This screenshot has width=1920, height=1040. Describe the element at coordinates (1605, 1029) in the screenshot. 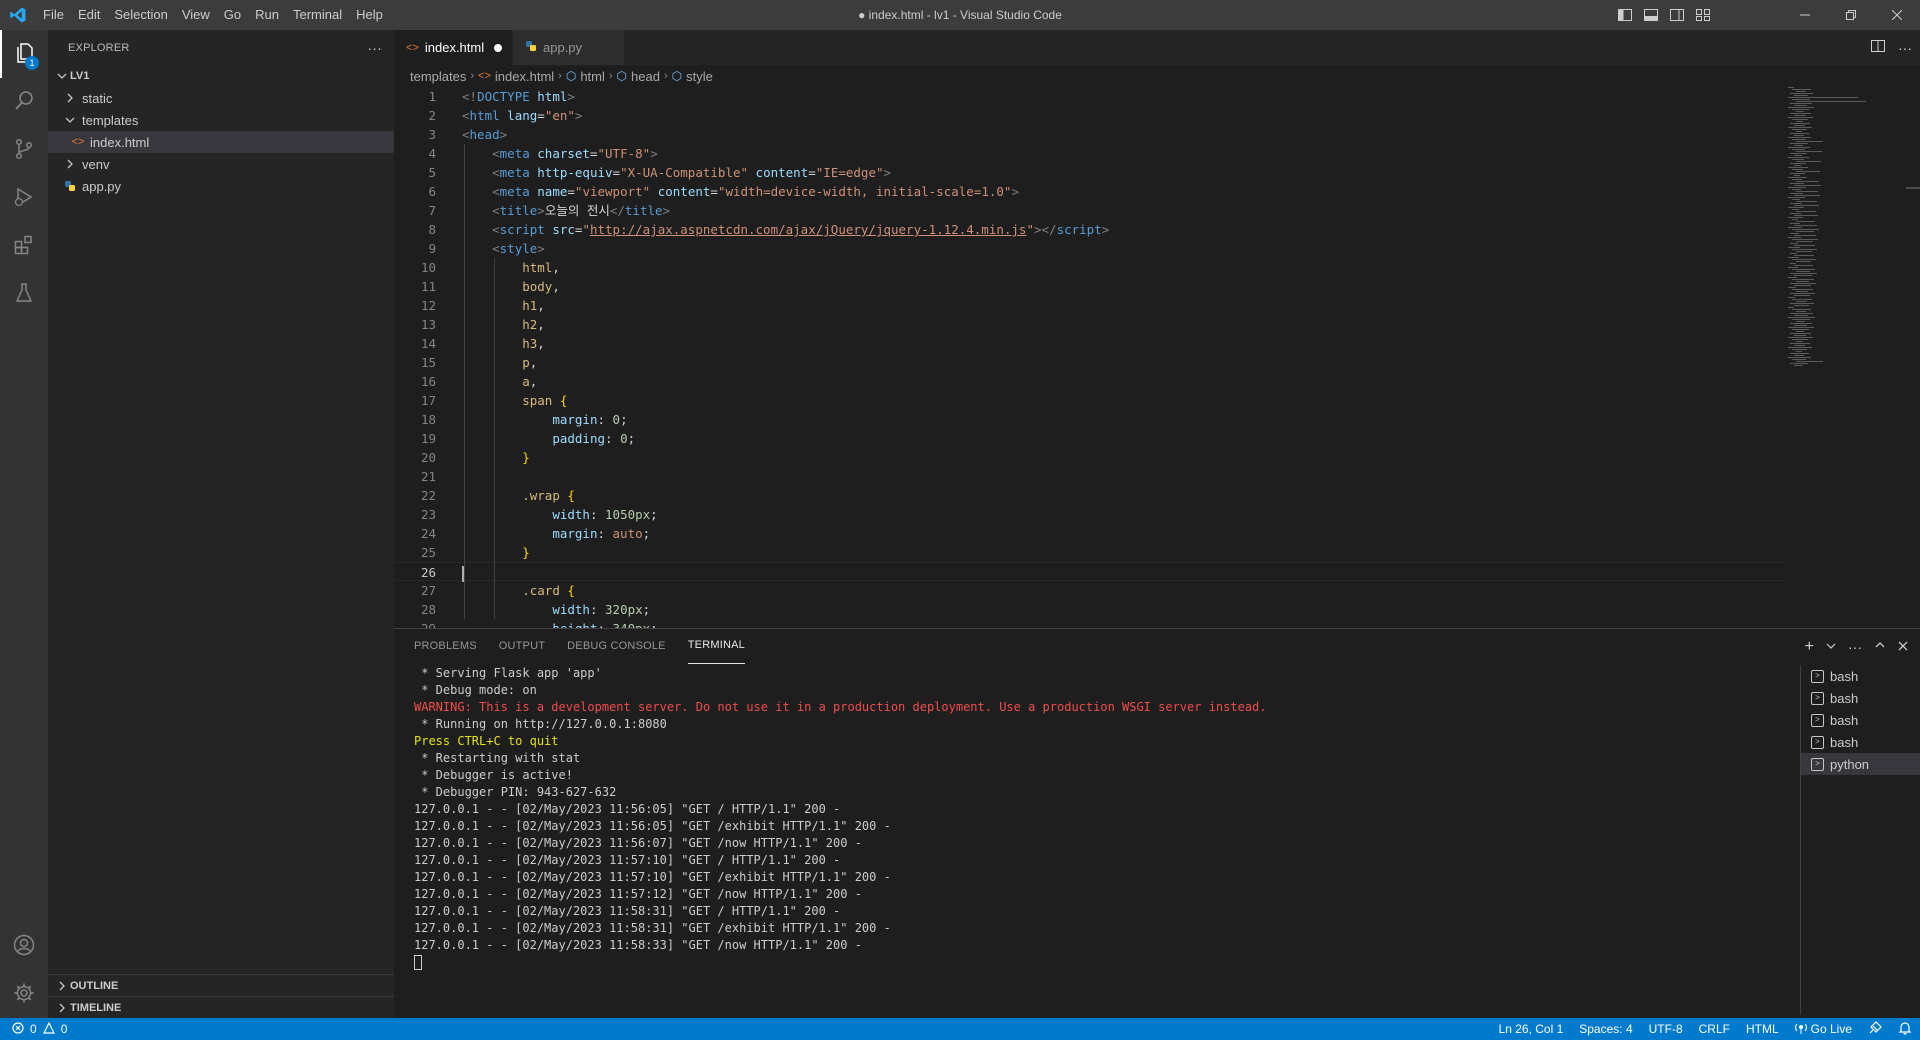

I see `indentation: Spaces: 4` at that location.